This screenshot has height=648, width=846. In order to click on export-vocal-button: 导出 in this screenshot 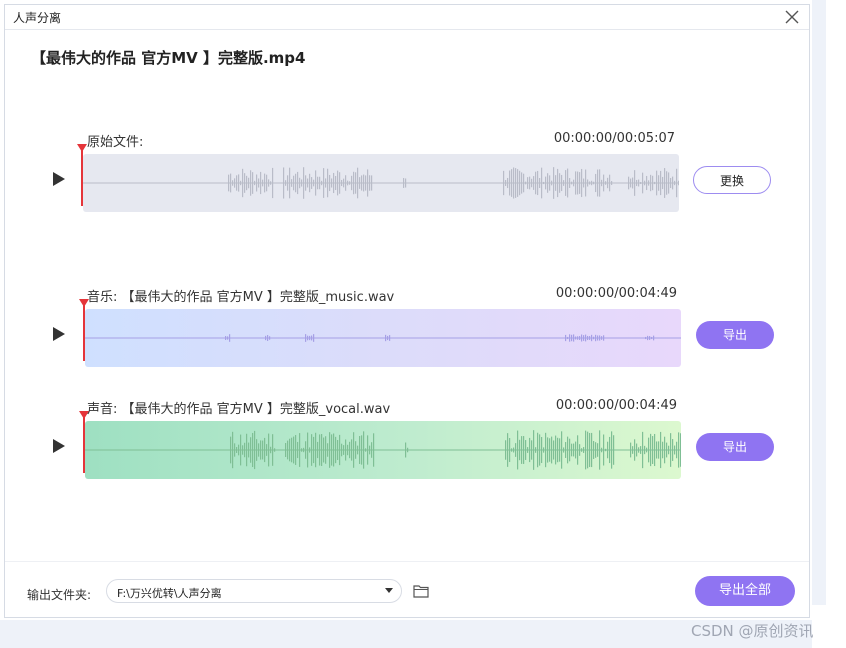, I will do `click(735, 447)`.